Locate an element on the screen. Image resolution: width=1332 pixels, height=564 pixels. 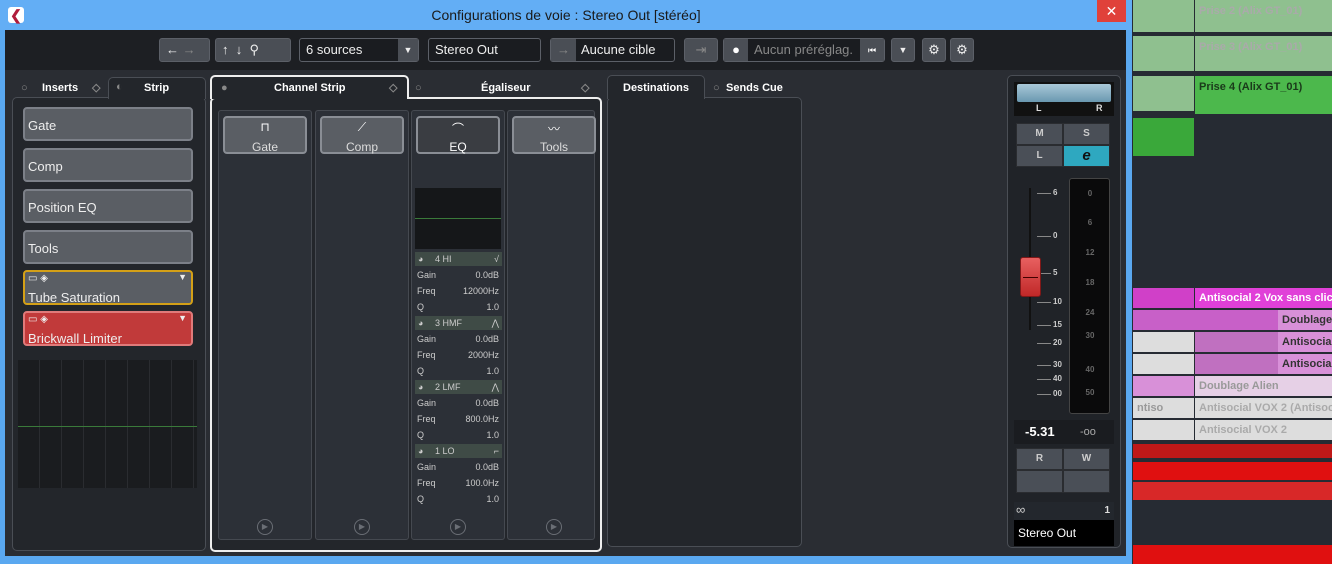
skip-back-icon: ⏮ is located at coordinates (872, 50).